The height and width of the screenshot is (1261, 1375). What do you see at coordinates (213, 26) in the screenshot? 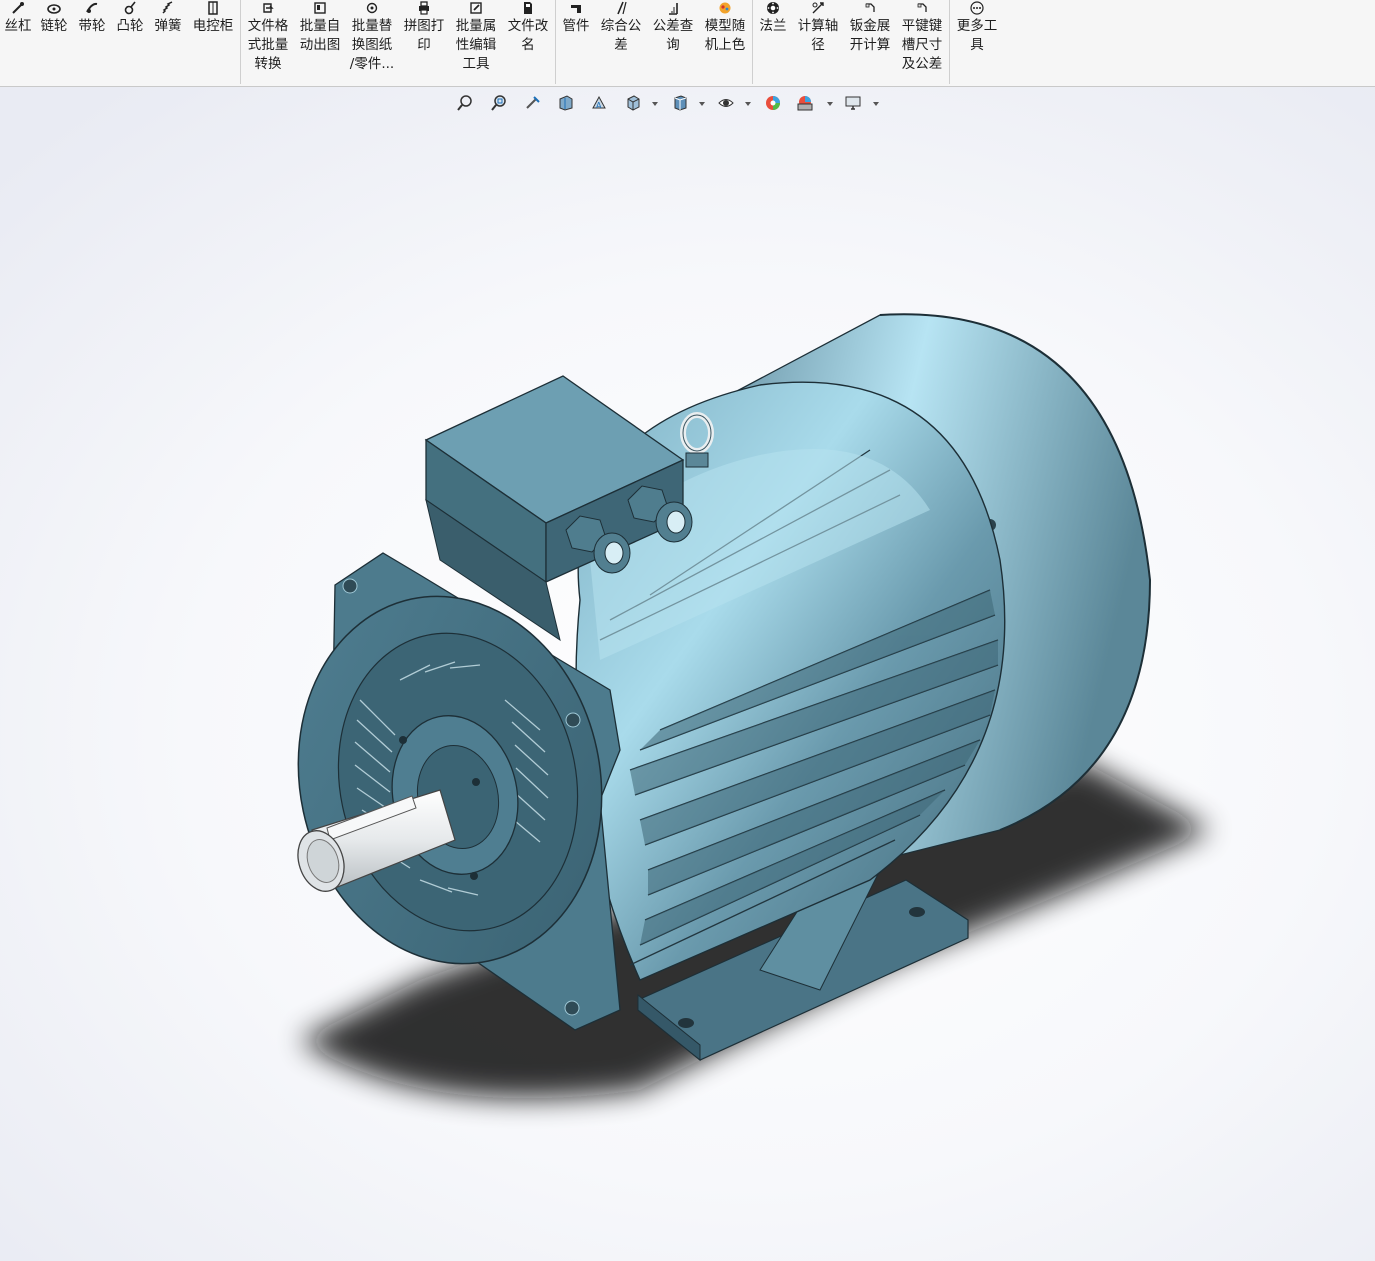
I see `tool-label: 电控柜` at bounding box center [213, 26].